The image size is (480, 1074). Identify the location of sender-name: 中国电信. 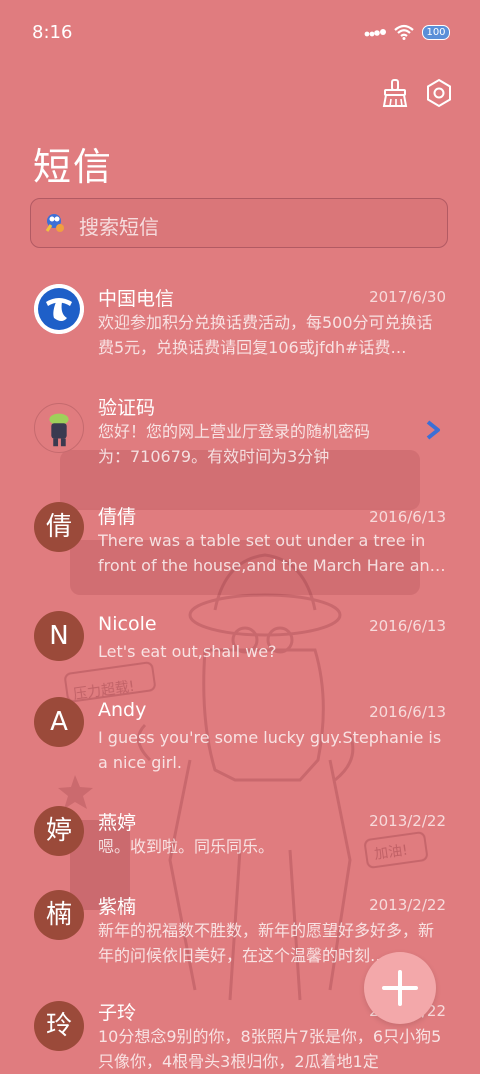
(136, 299).